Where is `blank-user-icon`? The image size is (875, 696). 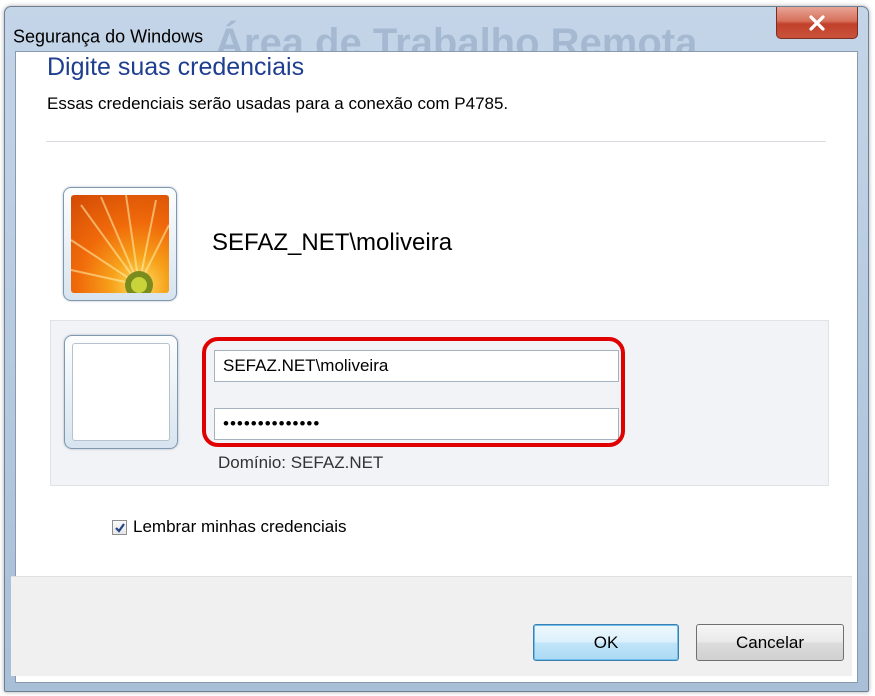 blank-user-icon is located at coordinates (121, 392).